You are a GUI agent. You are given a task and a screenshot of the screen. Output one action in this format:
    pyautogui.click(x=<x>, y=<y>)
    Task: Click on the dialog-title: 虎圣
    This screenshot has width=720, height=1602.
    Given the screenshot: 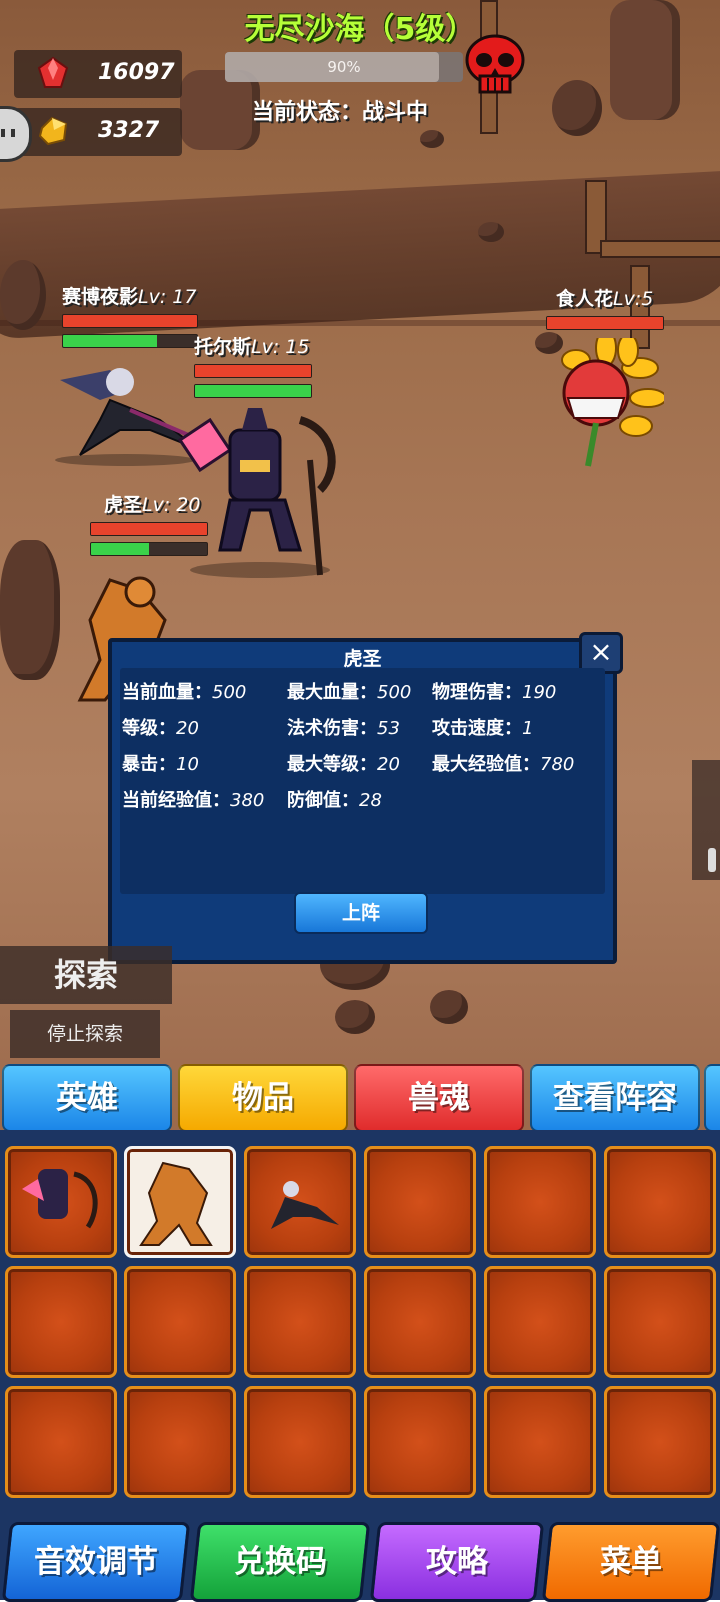 What is the action you would take?
    pyautogui.click(x=362, y=659)
    